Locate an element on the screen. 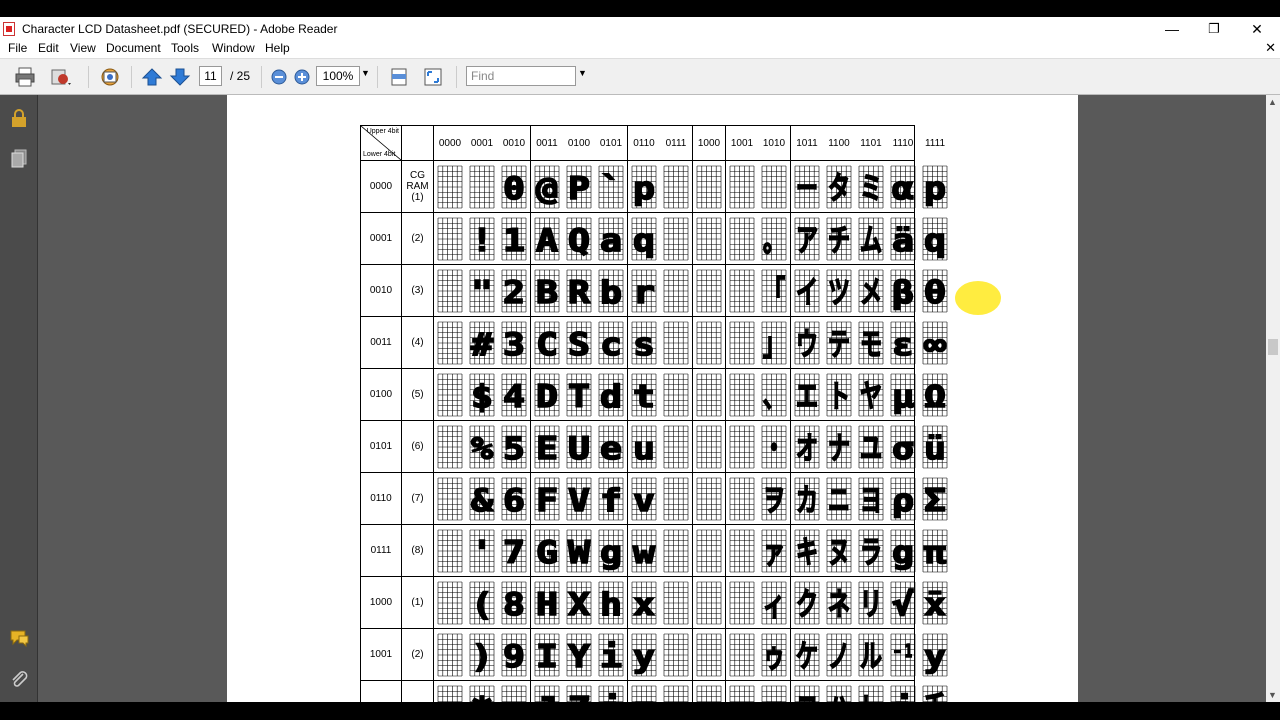 The image size is (1280, 720). character-glyph: 9 is located at coordinates (514, 654).